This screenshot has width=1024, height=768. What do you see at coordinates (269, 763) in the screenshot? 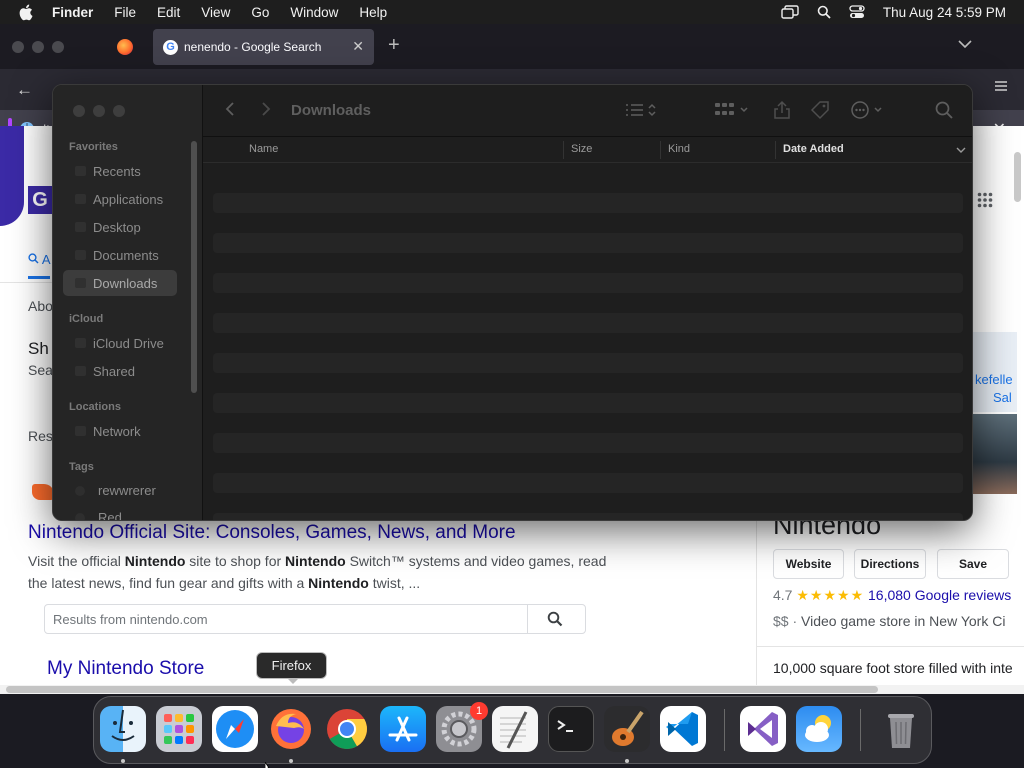
I see `mouse-cursor-icon` at bounding box center [269, 763].